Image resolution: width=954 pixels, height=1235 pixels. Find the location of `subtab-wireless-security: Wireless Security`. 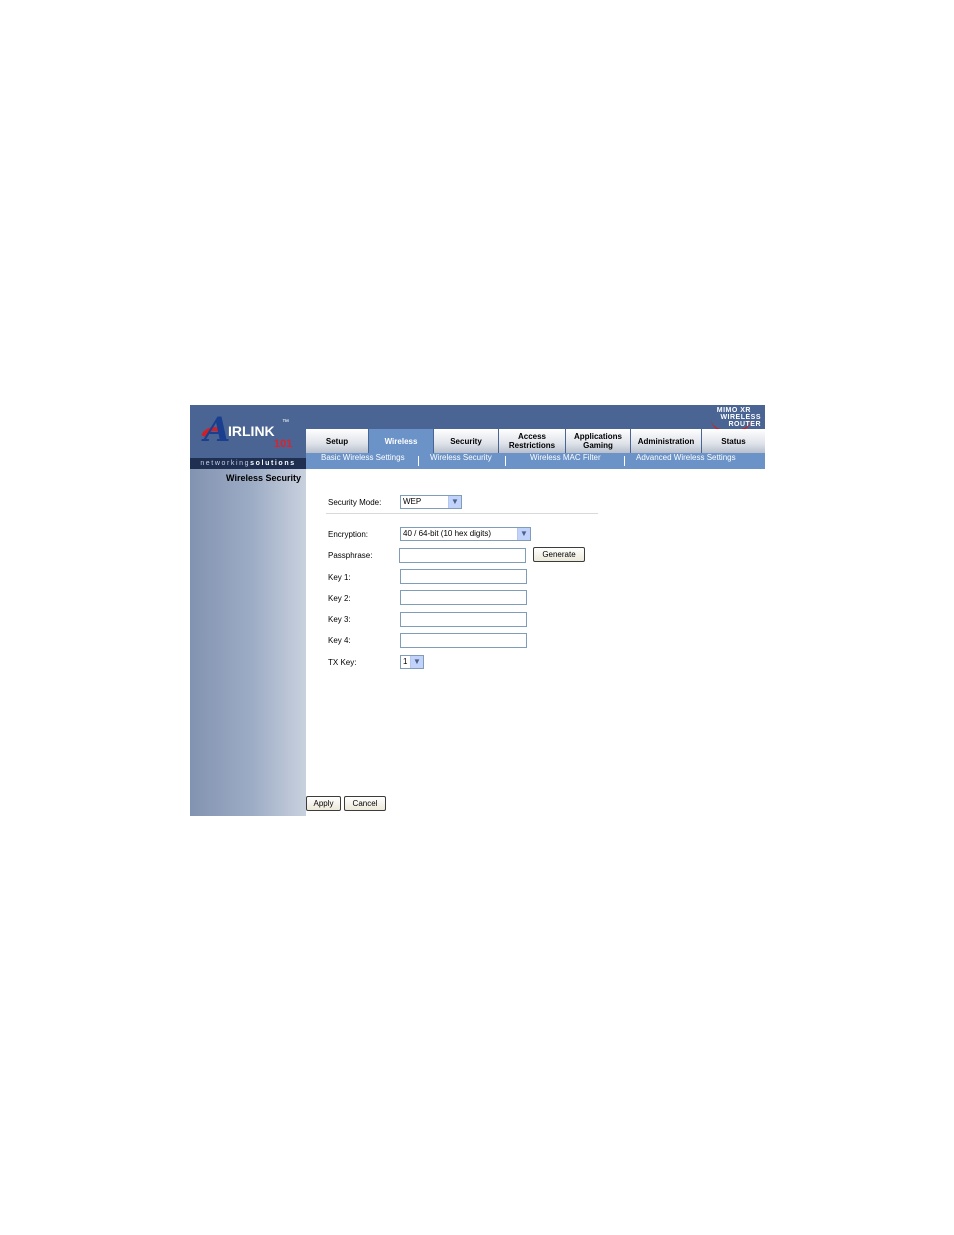

subtab-wireless-security: Wireless Security is located at coordinates (461, 461).